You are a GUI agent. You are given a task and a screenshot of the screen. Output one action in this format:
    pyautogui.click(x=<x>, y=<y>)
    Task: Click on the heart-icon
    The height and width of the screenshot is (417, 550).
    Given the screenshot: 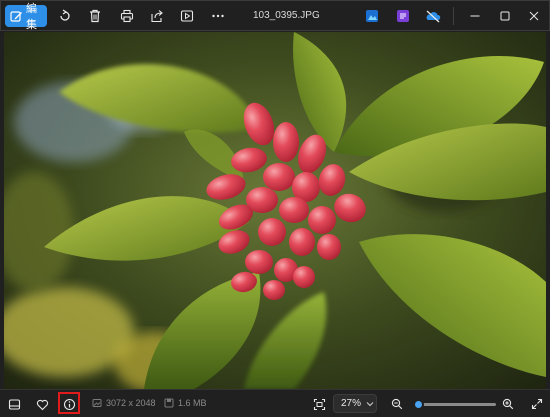 What is the action you would take?
    pyautogui.click(x=42, y=404)
    